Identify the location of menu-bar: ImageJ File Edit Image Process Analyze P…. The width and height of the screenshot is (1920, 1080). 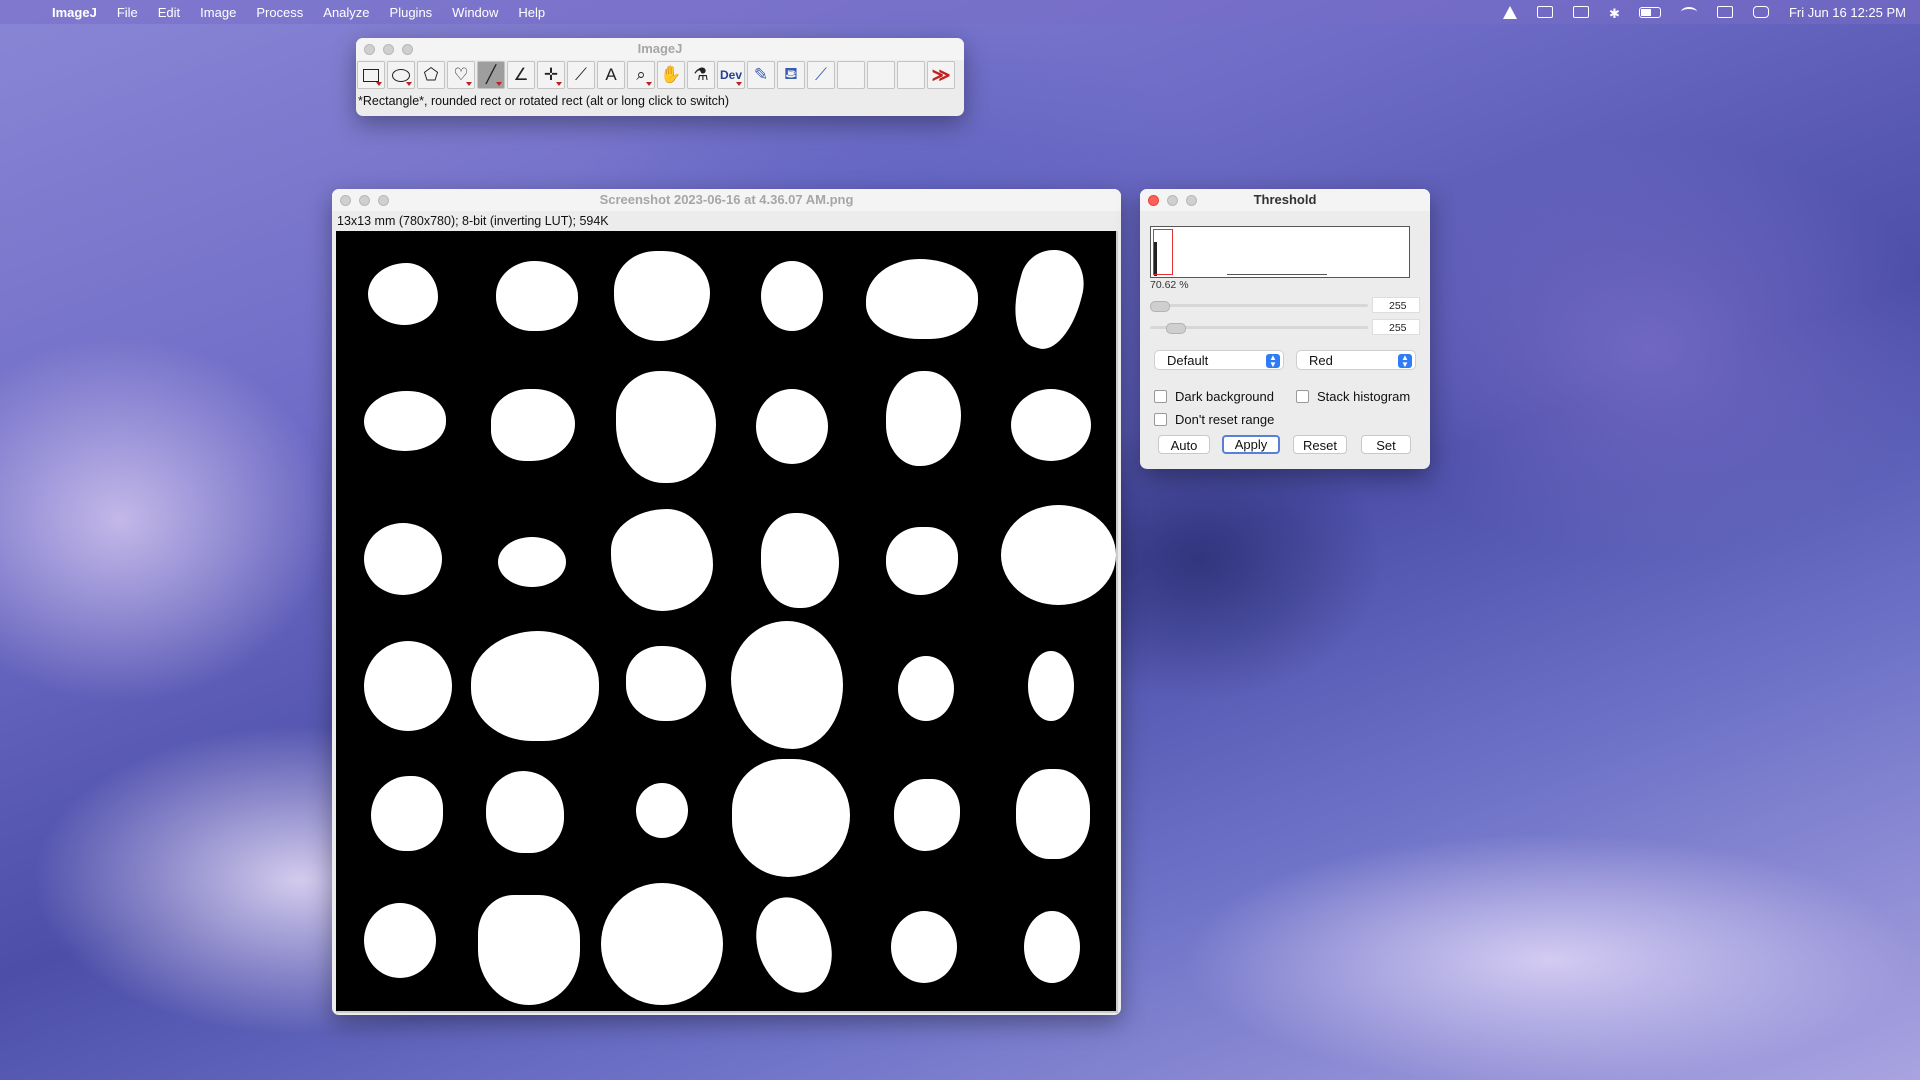
(960, 12).